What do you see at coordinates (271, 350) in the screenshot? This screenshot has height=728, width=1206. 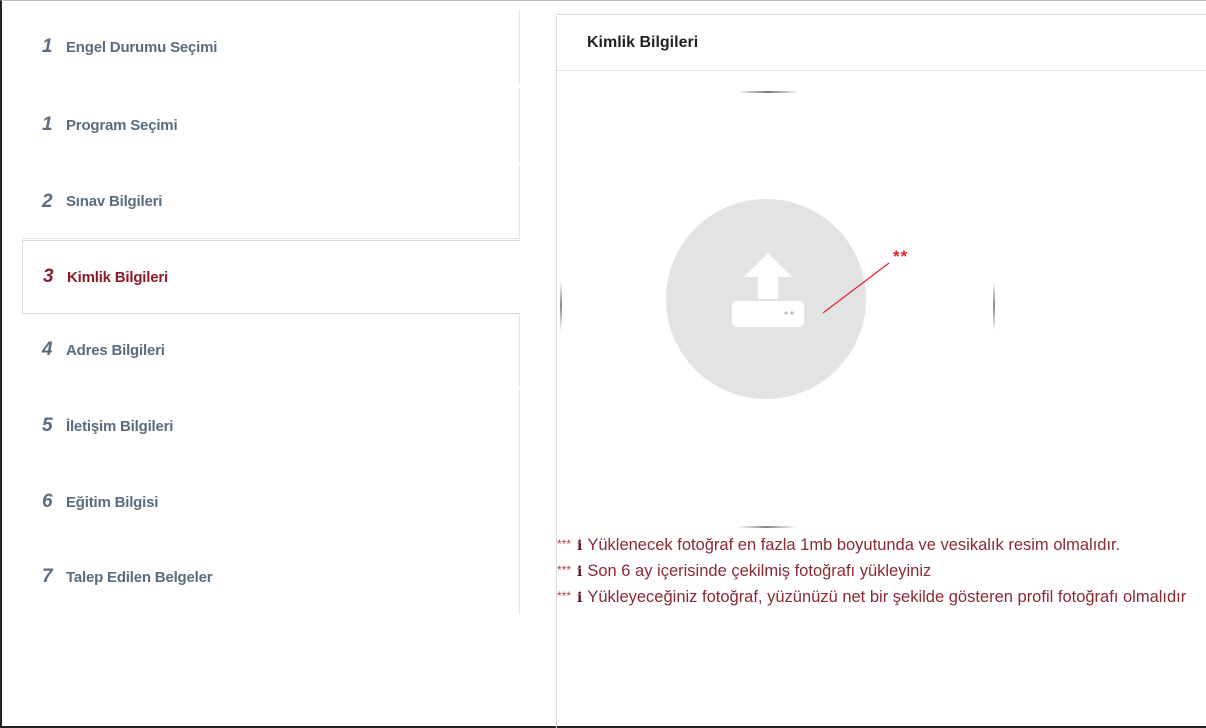 I see `step-adres: 4 Adres Bilgileri` at bounding box center [271, 350].